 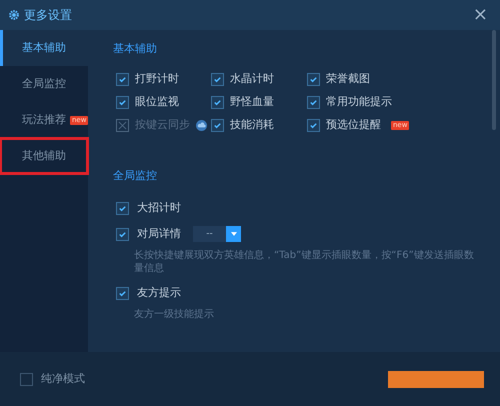 What do you see at coordinates (304, 262) in the screenshot?
I see `option-description: 长按快捷键展现双方英雄信息，“Tab”键显示插眼数量，按“F6”键发送插眼数量信息` at bounding box center [304, 262].